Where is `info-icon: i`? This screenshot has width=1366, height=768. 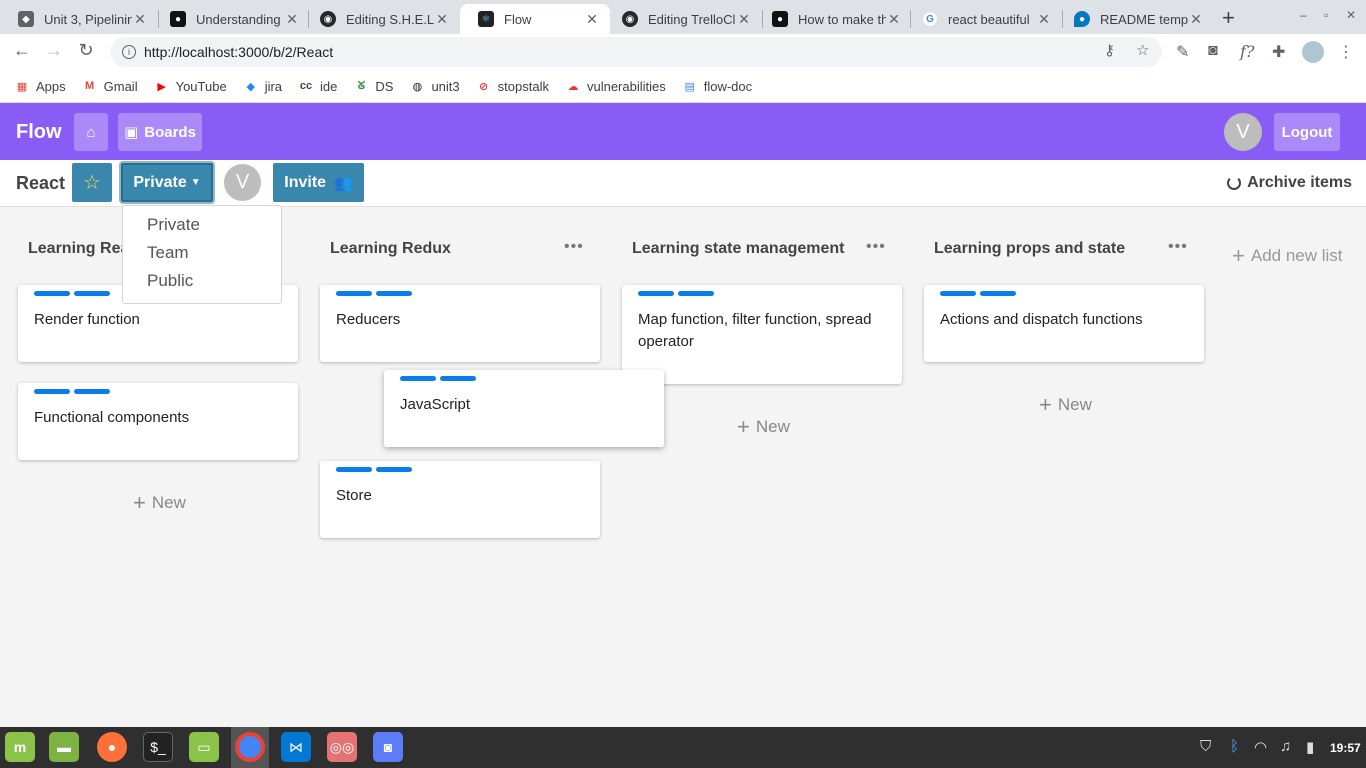
info-icon: i is located at coordinates (129, 52).